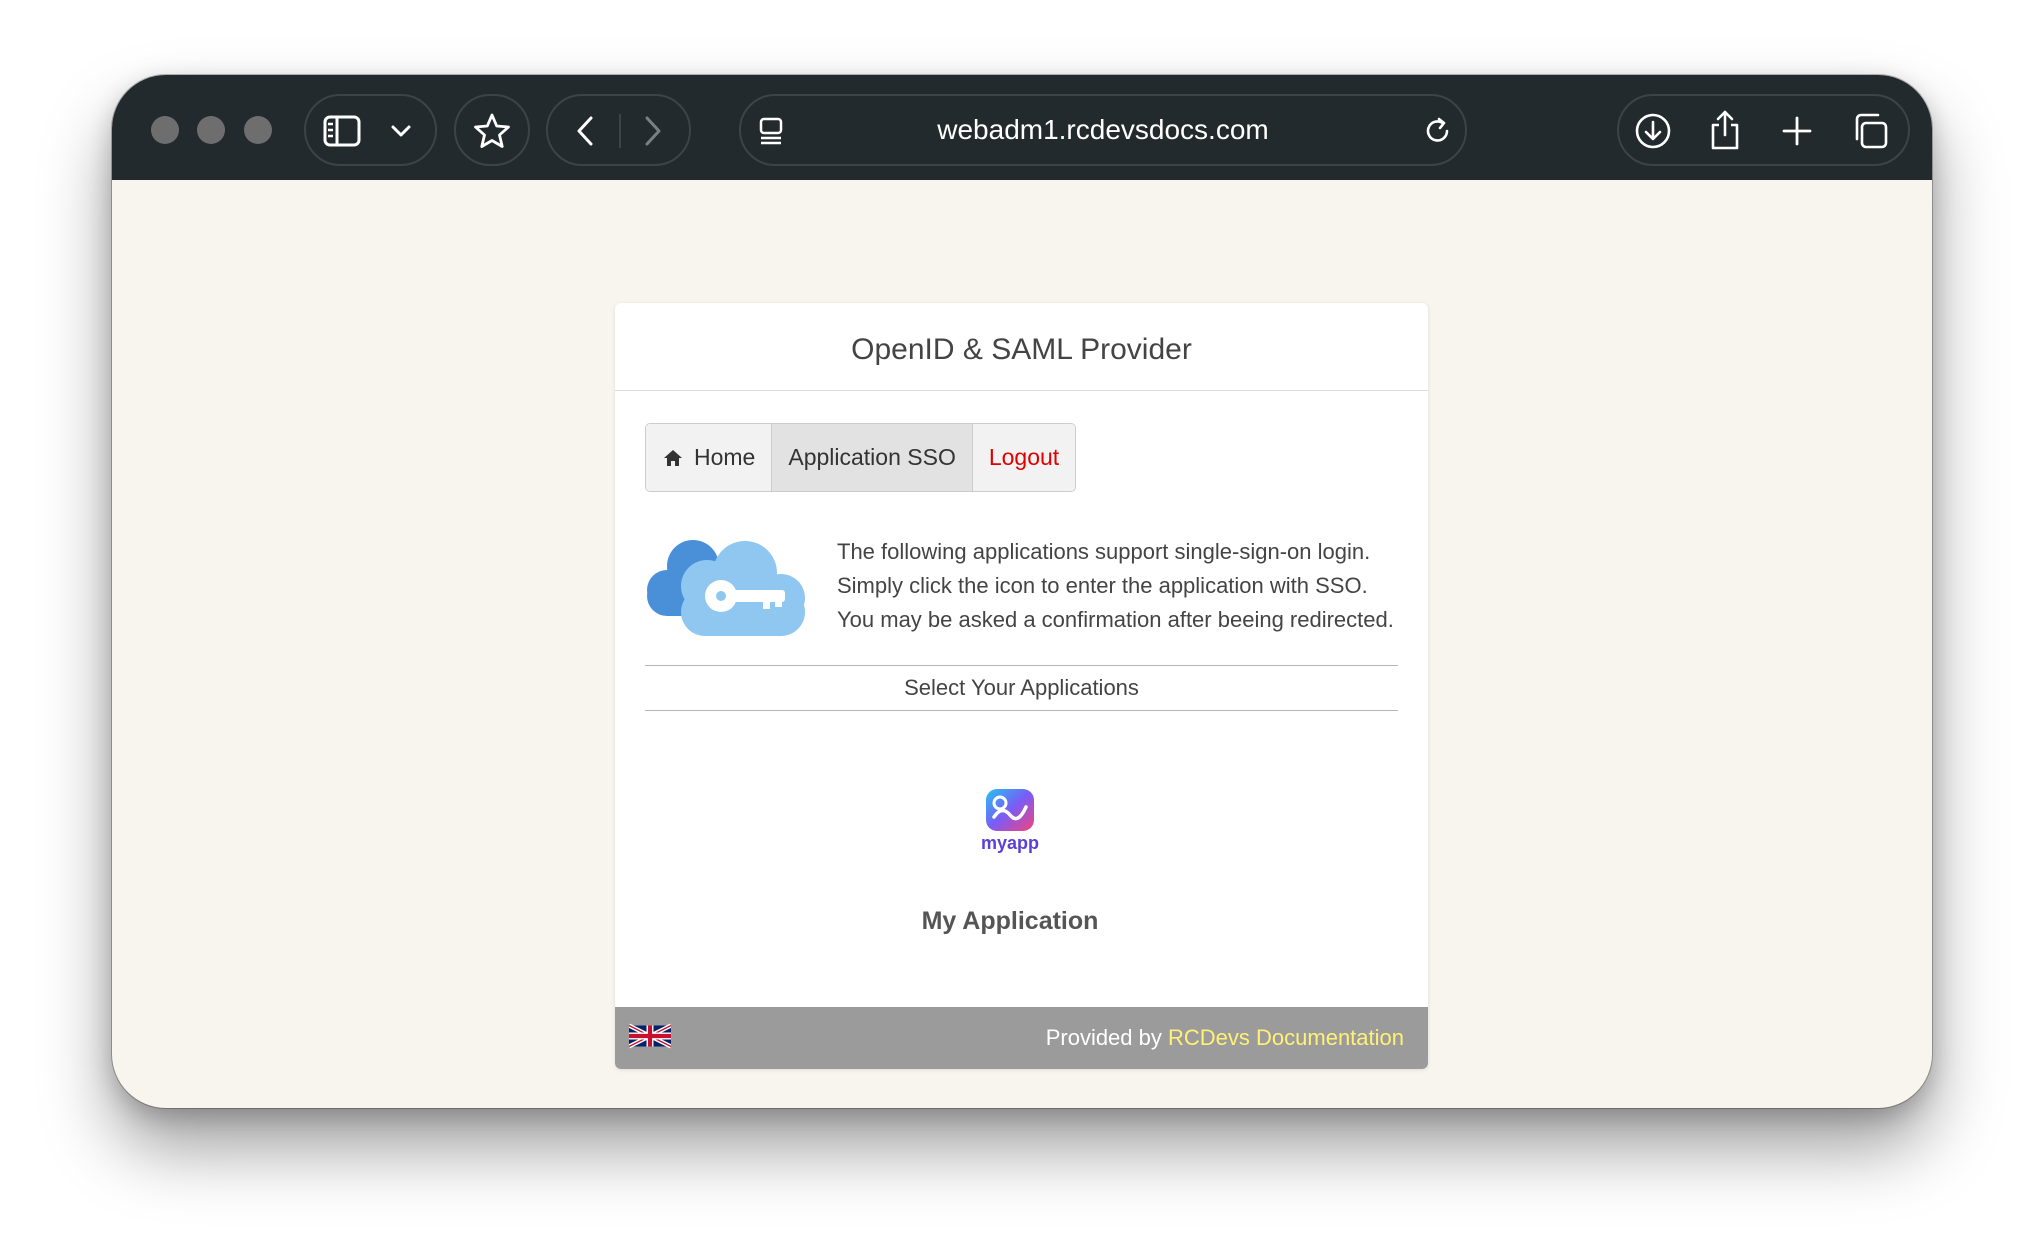  I want to click on section-title: Select Your Applications, so click(1021, 688).